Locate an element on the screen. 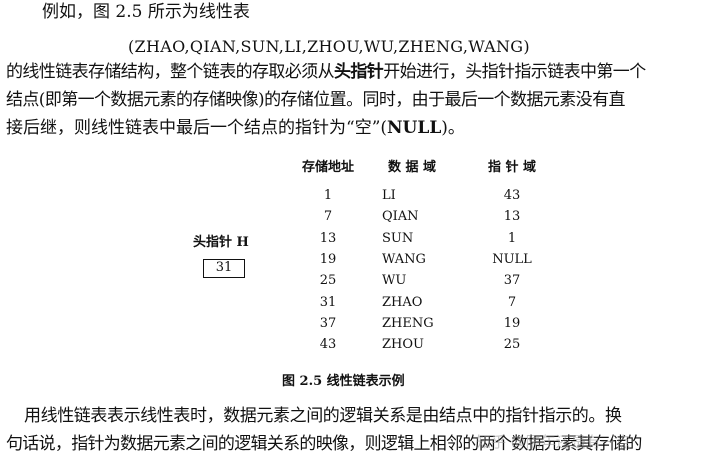 The height and width of the screenshot is (471, 720). row-data: ZHAO is located at coordinates (402, 302).